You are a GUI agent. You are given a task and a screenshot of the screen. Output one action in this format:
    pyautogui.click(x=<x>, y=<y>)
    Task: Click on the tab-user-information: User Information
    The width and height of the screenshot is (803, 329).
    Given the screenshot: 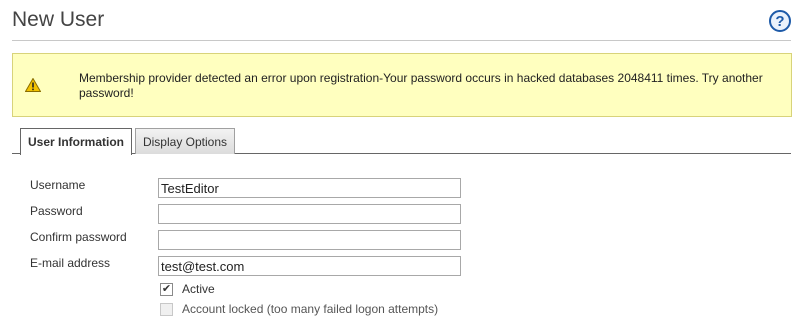 What is the action you would take?
    pyautogui.click(x=76, y=141)
    